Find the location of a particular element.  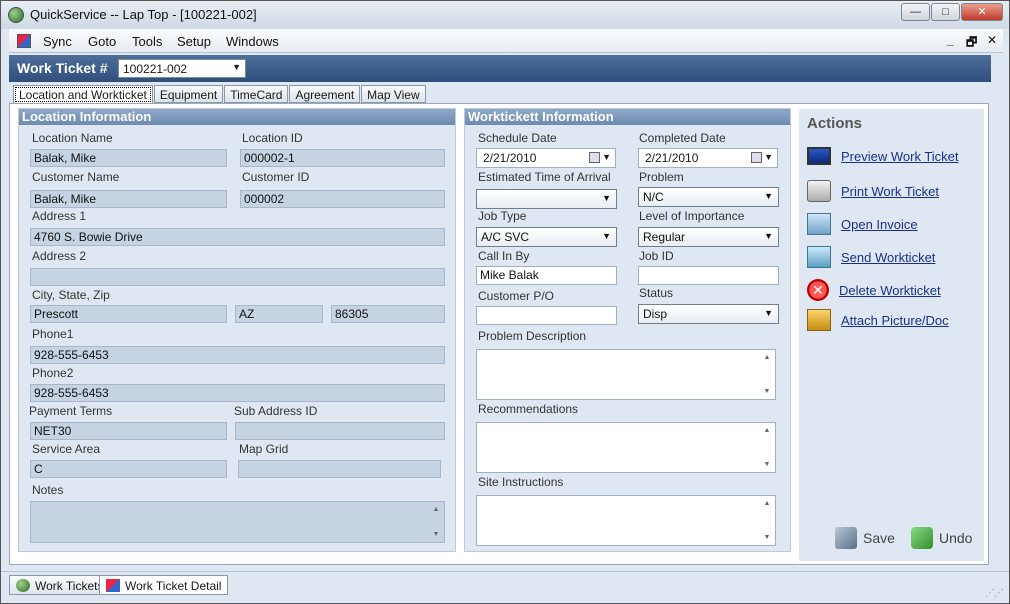

tab-agreement: Agreement is located at coordinates (325, 94).